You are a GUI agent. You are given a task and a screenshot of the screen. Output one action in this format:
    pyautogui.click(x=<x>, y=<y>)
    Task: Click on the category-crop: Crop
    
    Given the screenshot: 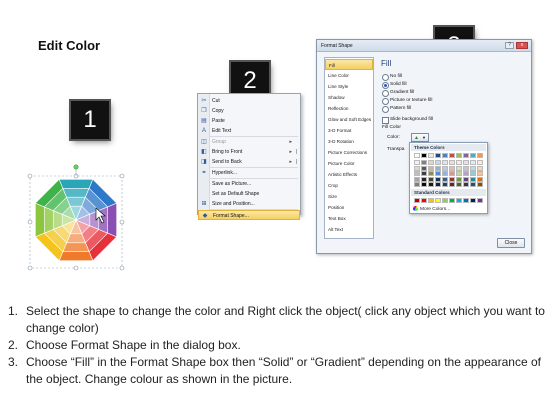 What is the action you would take?
    pyautogui.click(x=349, y=185)
    